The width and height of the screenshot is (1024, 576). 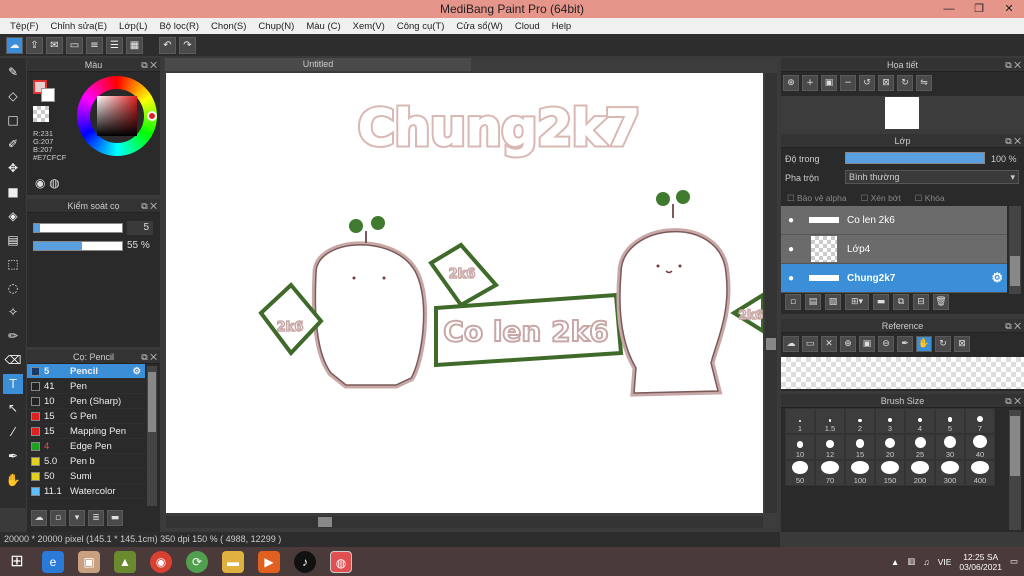 I want to click on brush-item: 15 Mapping Pen, so click(x=86, y=431).